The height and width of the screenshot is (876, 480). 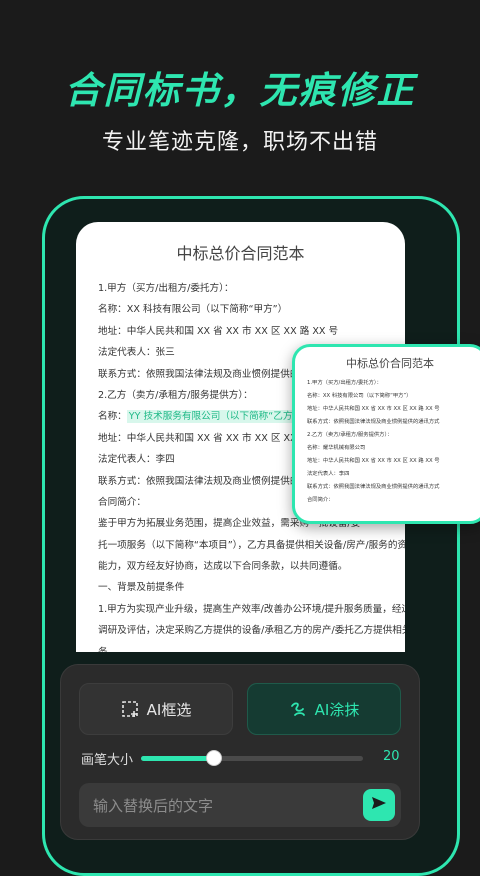 I want to click on ai-smear-label: AI涂抹, so click(x=337, y=709).